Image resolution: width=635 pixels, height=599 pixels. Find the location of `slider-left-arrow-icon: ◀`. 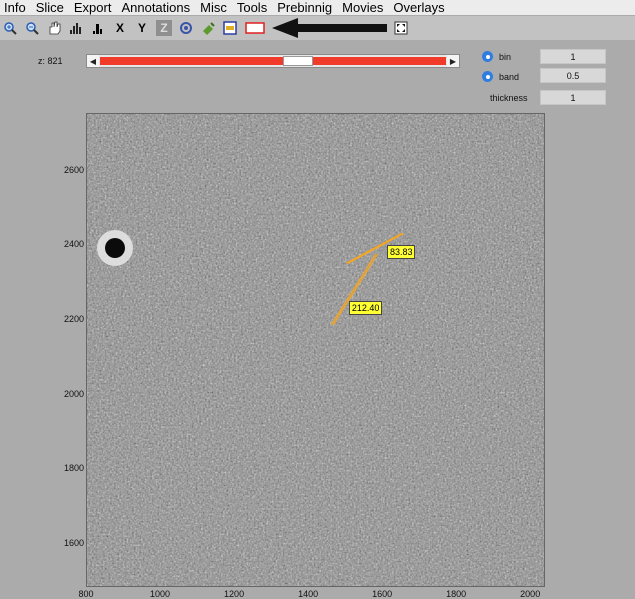

slider-left-arrow-icon: ◀ is located at coordinates (93, 61).